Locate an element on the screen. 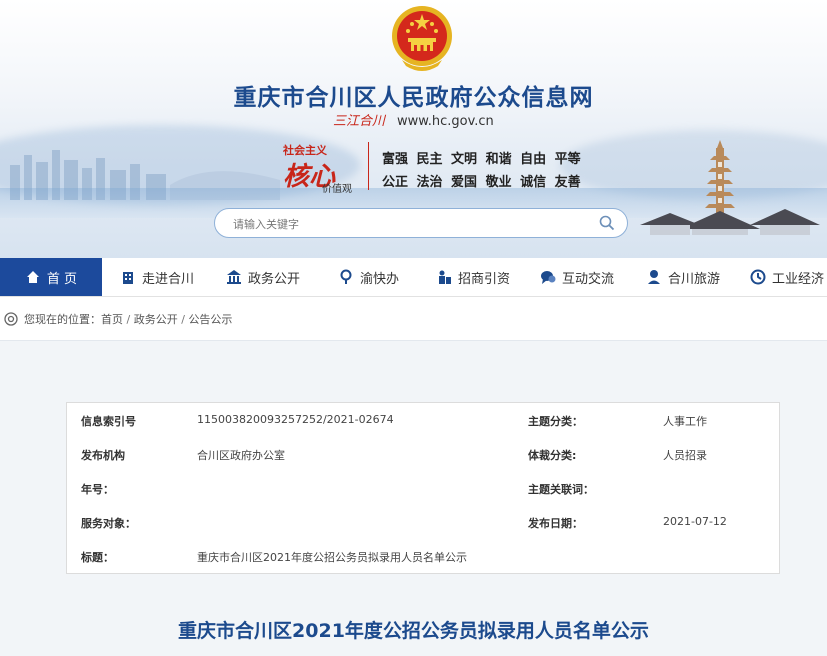  genre-value: 人员招录 is located at coordinates (685, 455).